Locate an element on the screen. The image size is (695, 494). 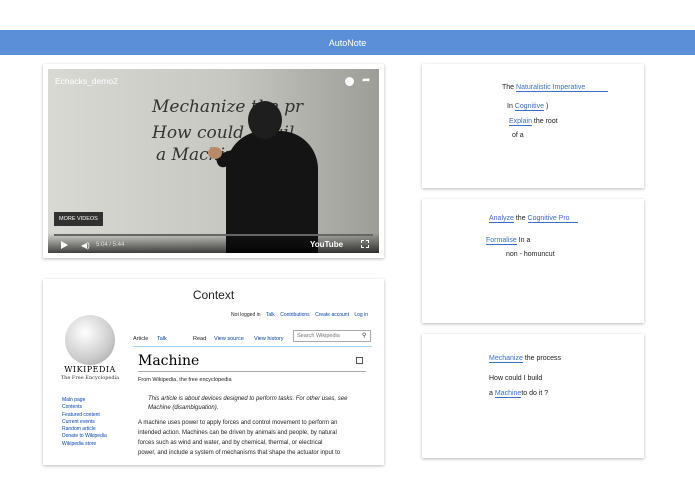
volume-icon: ◀) is located at coordinates (85, 245).